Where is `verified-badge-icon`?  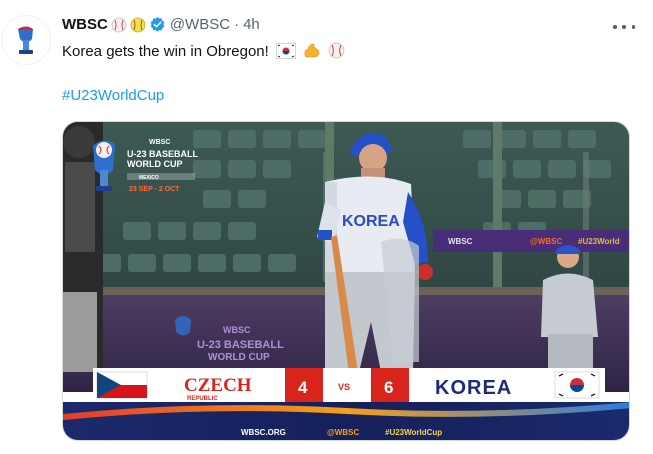 verified-badge-icon is located at coordinates (157, 24).